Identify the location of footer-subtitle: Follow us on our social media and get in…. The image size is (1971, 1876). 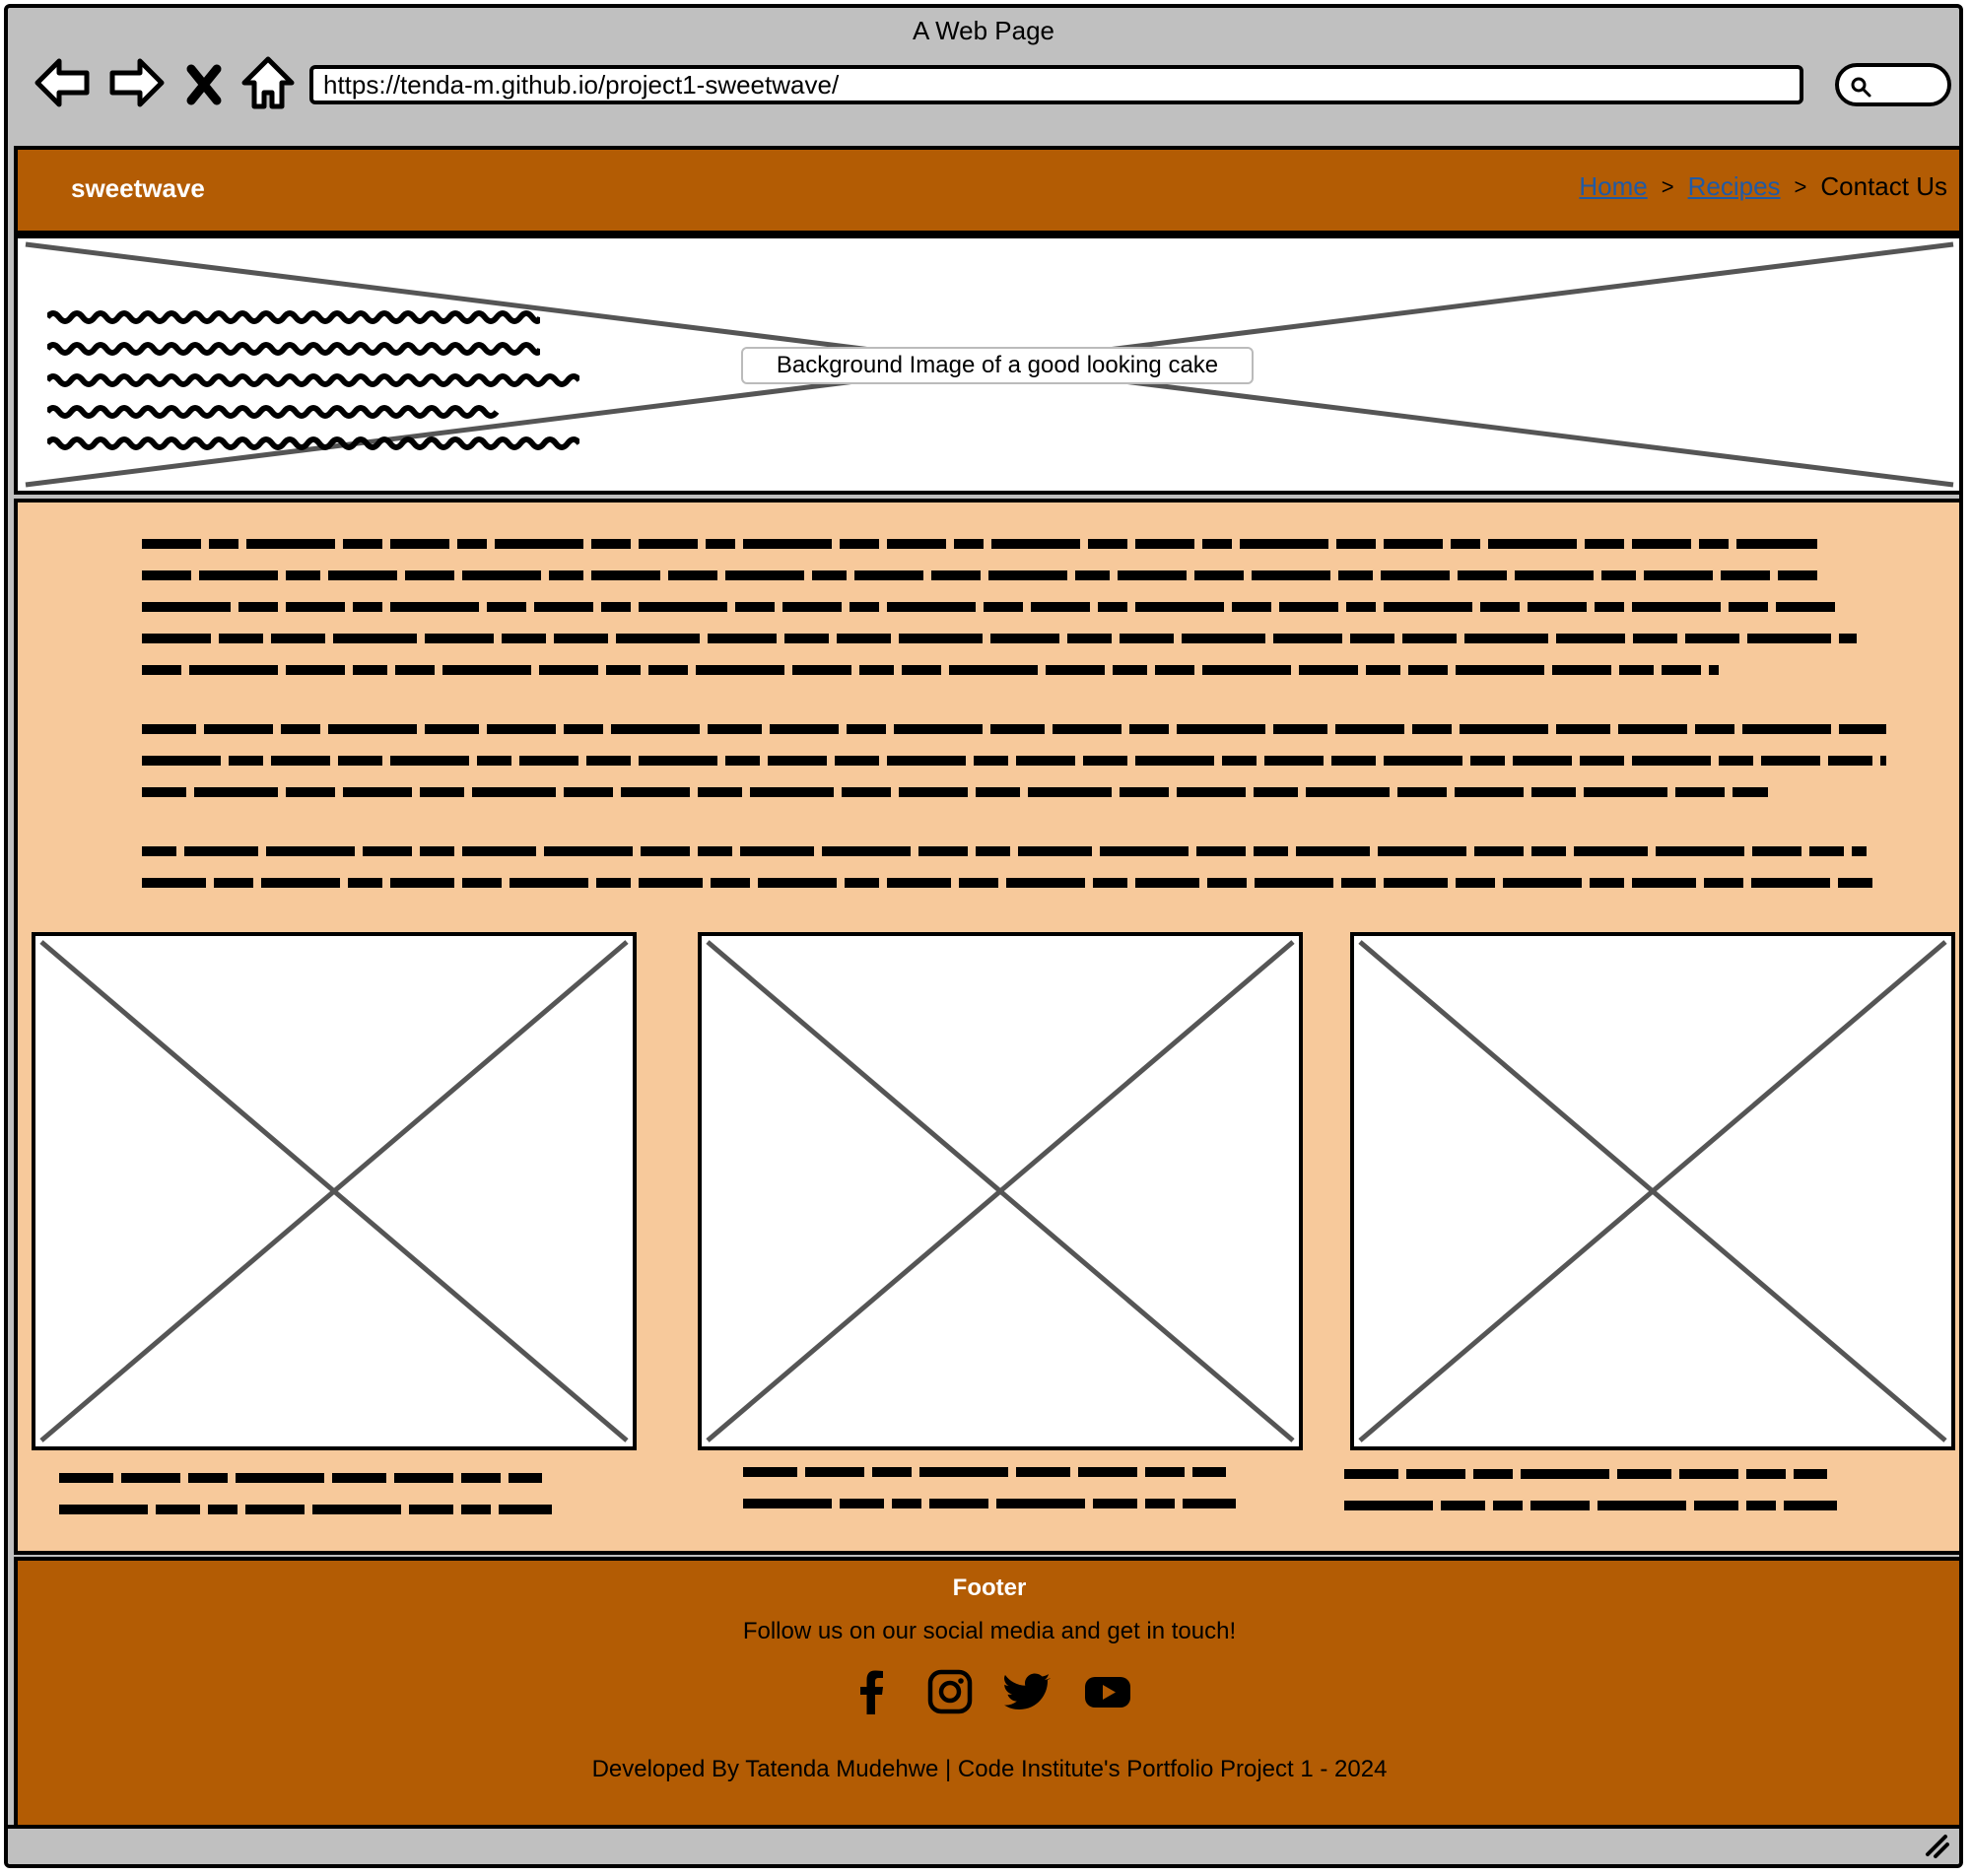
(989, 1631).